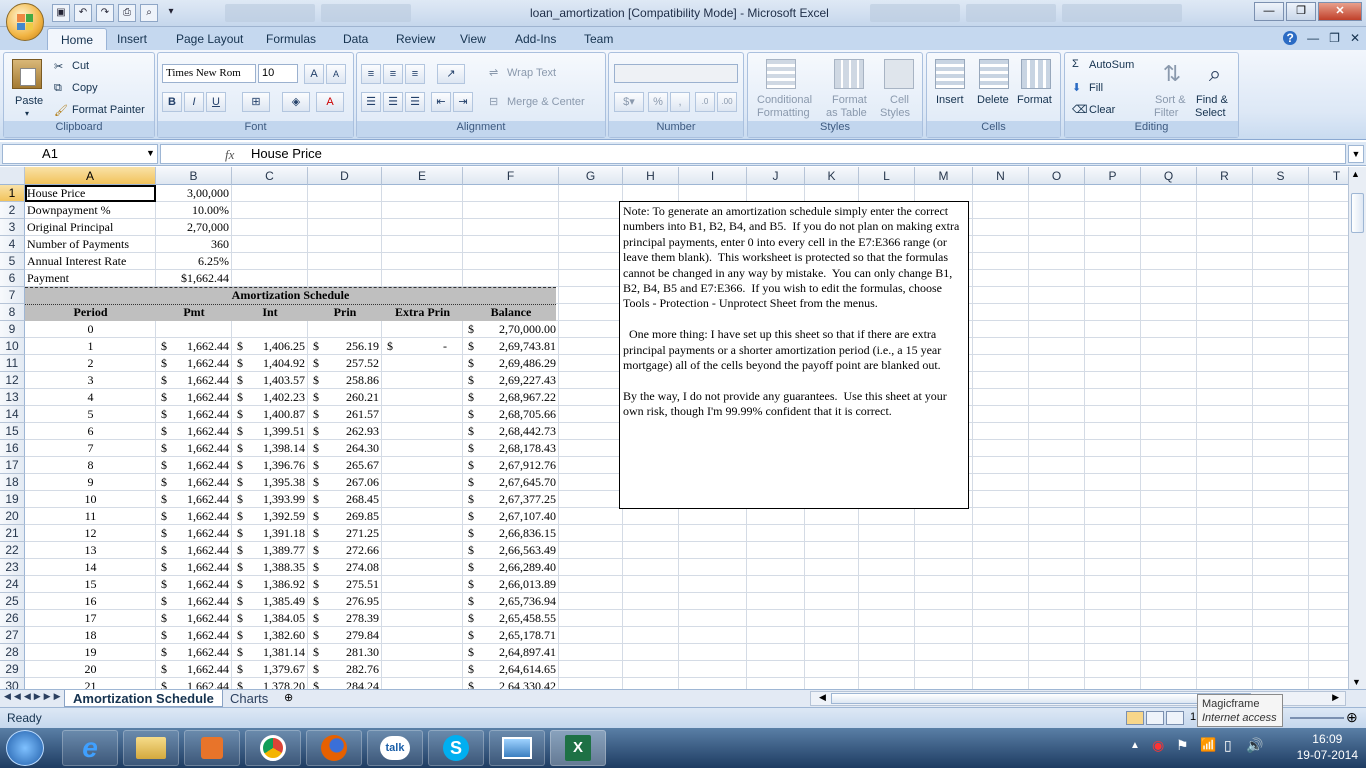 The height and width of the screenshot is (768, 1366). Describe the element at coordinates (511, 380) in the screenshot. I see `balance-cell: 2,69,227.43` at that location.